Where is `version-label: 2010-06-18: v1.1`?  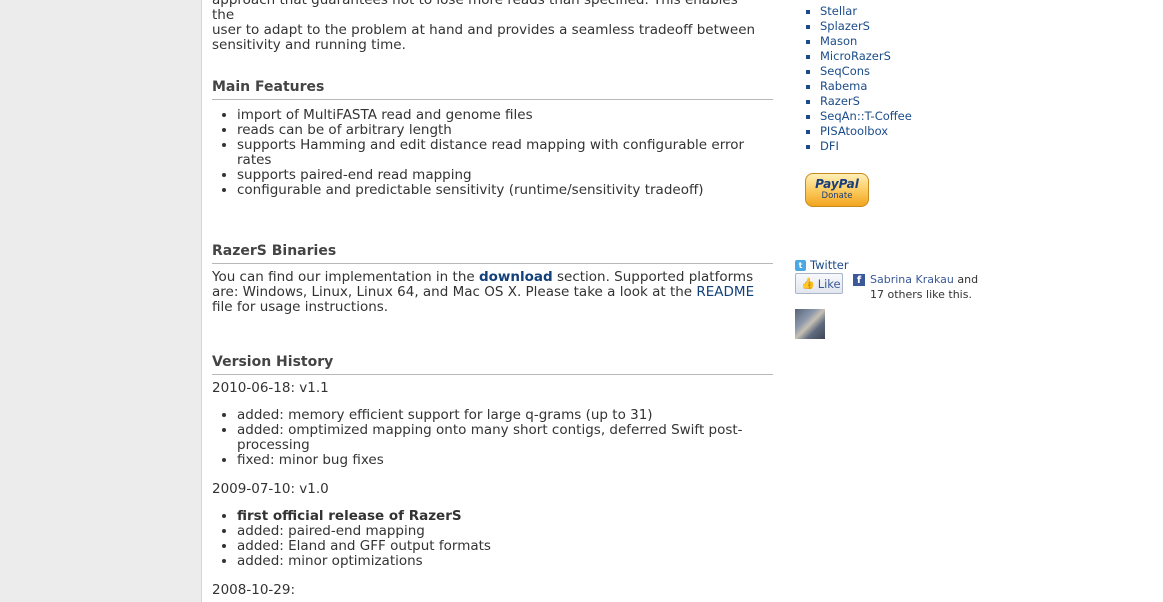
version-label: 2010-06-18: v1.1 is located at coordinates (270, 388).